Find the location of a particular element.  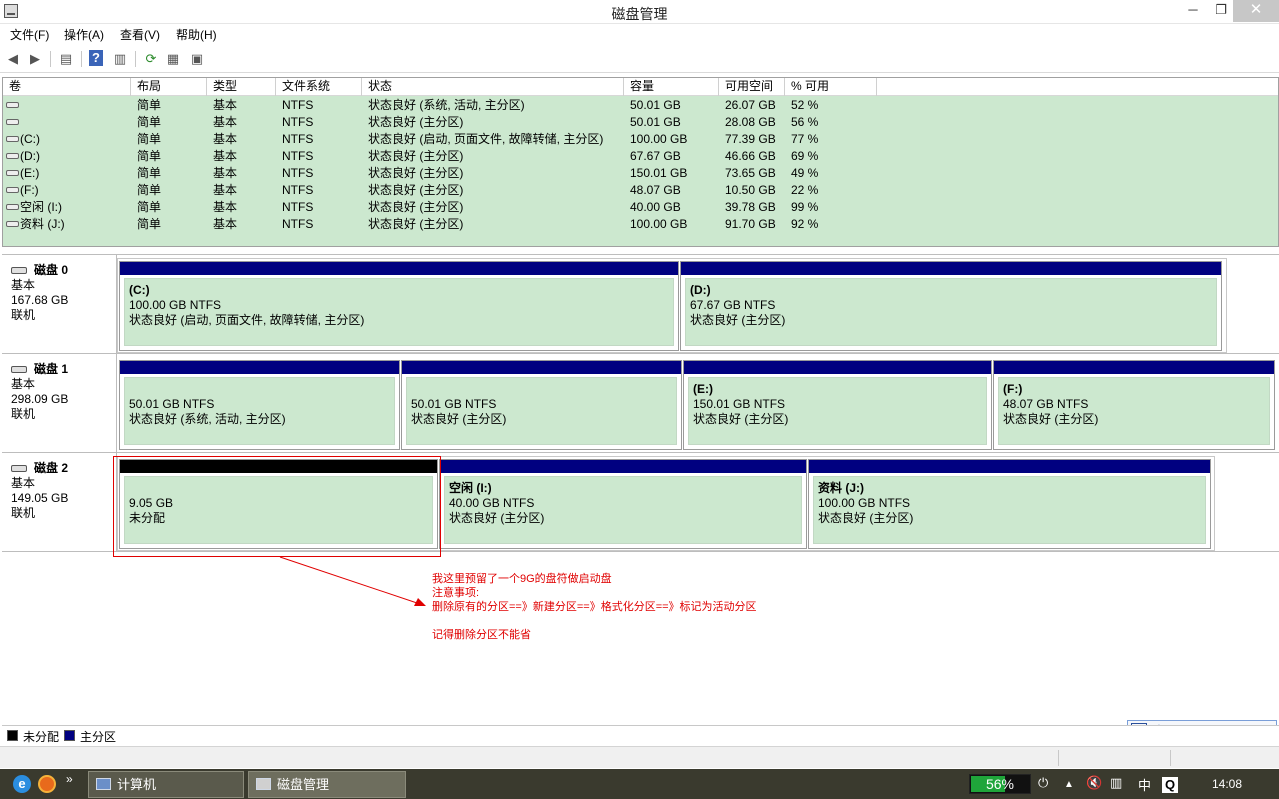

legend-label-unallocated: 未分配 is located at coordinates (41, 737).